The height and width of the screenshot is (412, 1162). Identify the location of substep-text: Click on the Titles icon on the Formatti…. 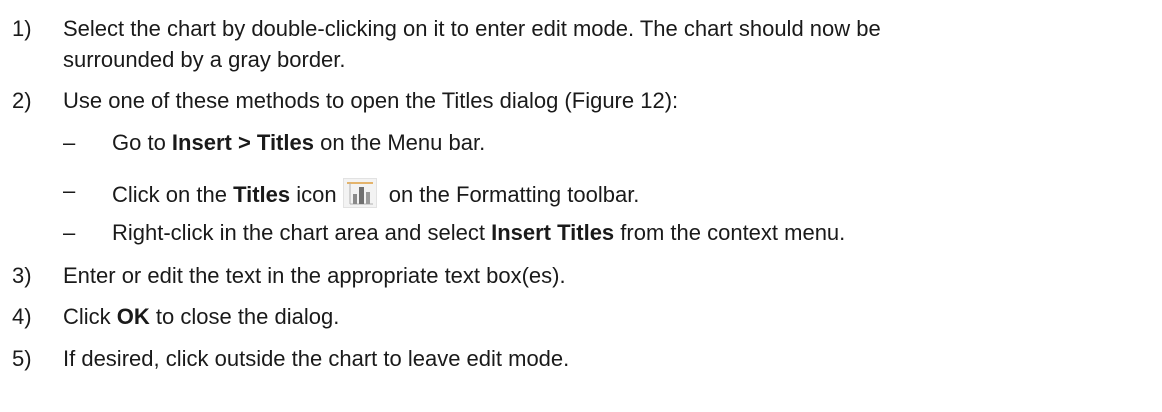
(375, 193).